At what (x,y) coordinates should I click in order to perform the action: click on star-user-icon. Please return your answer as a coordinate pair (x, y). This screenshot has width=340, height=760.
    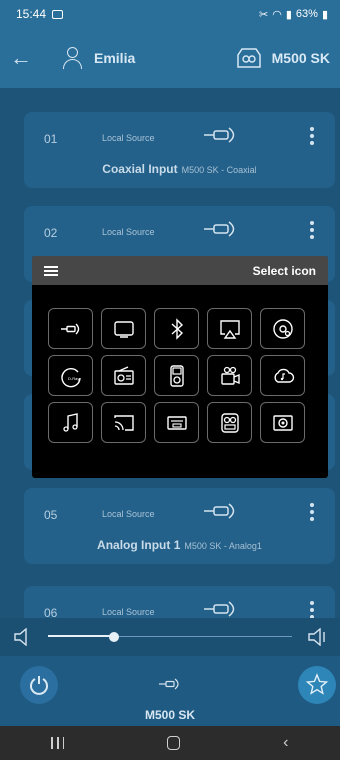
    Looking at the image, I should click on (317, 684).